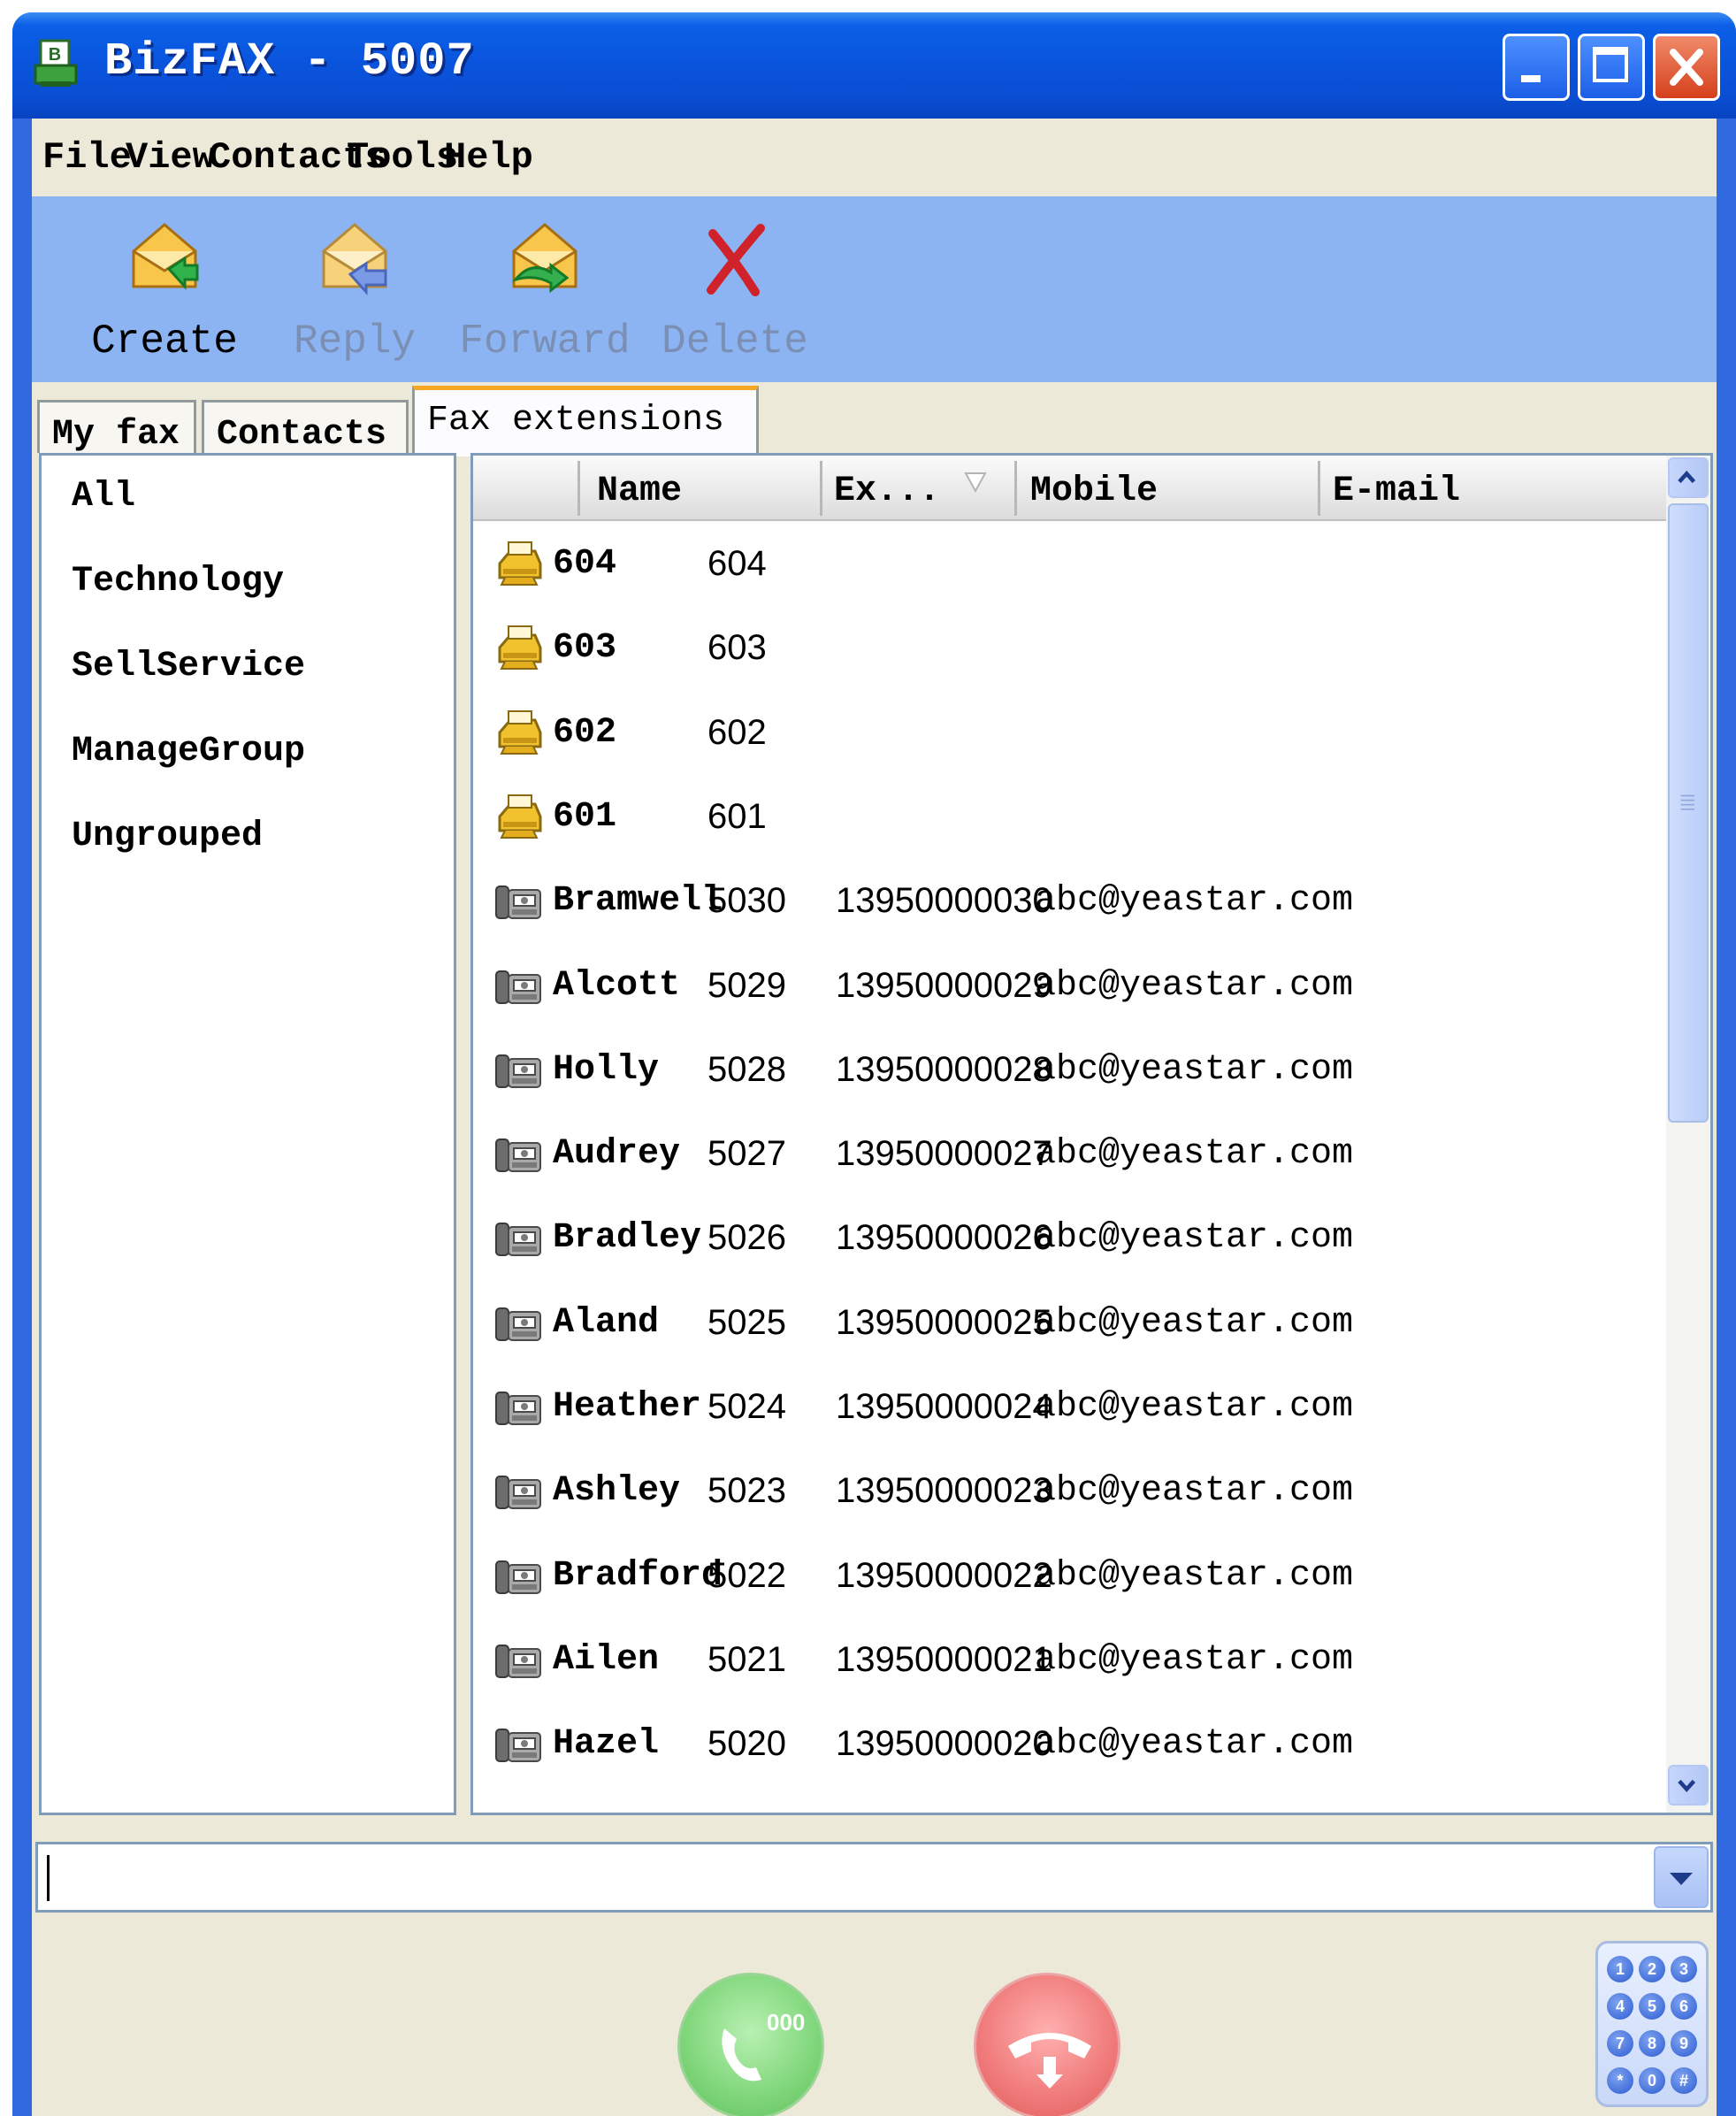 This screenshot has width=1736, height=2116. I want to click on menu-help: Help, so click(488, 157).